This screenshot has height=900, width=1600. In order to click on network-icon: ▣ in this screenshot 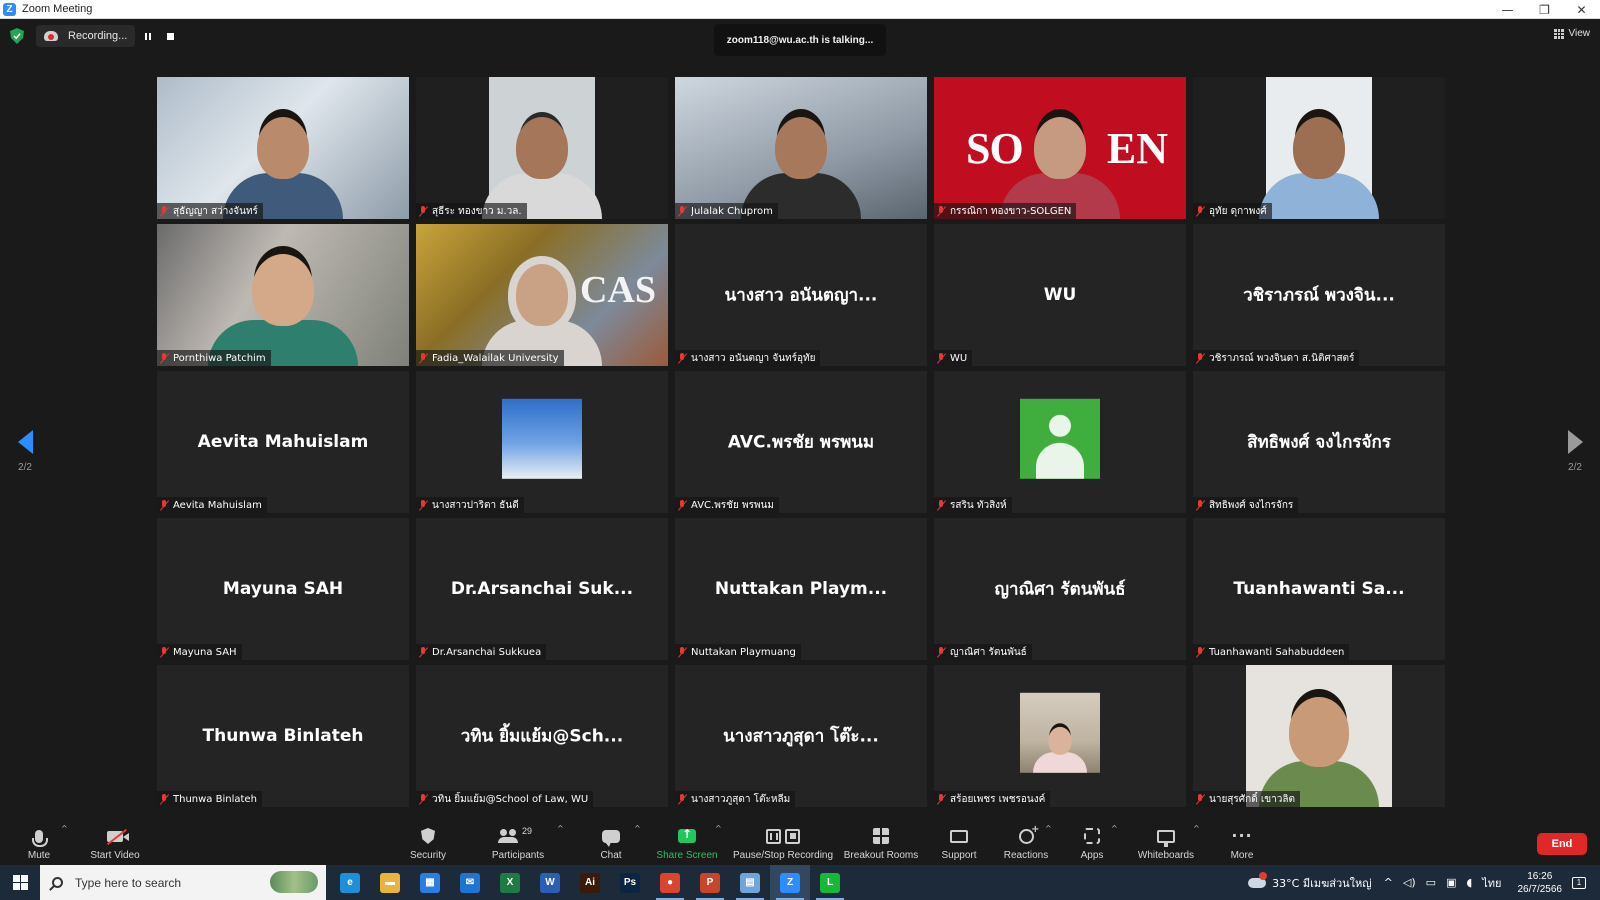, I will do `click(1451, 882)`.